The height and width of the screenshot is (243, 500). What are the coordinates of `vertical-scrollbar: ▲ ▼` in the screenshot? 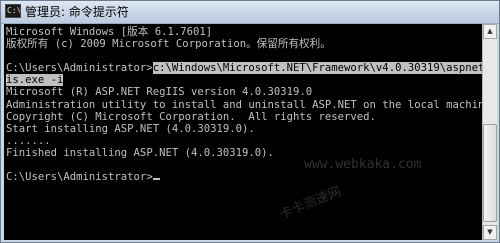 It's located at (489, 132).